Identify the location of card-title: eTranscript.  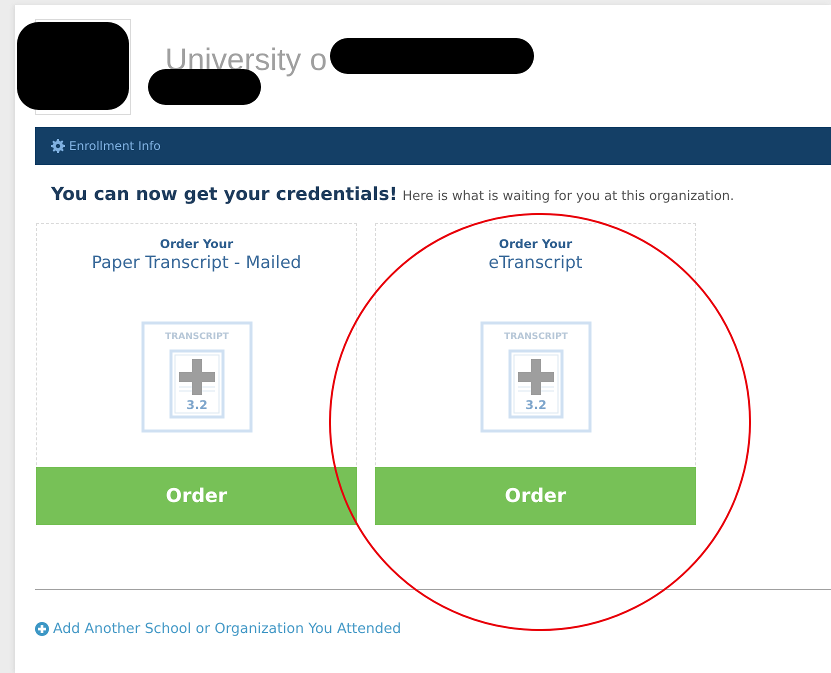
(535, 263).